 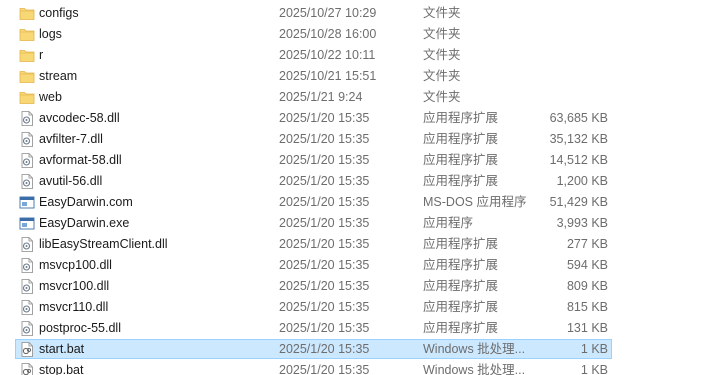 I want to click on file-row: configs 2025/10/27 10:29 文件夹, so click(x=352, y=13).